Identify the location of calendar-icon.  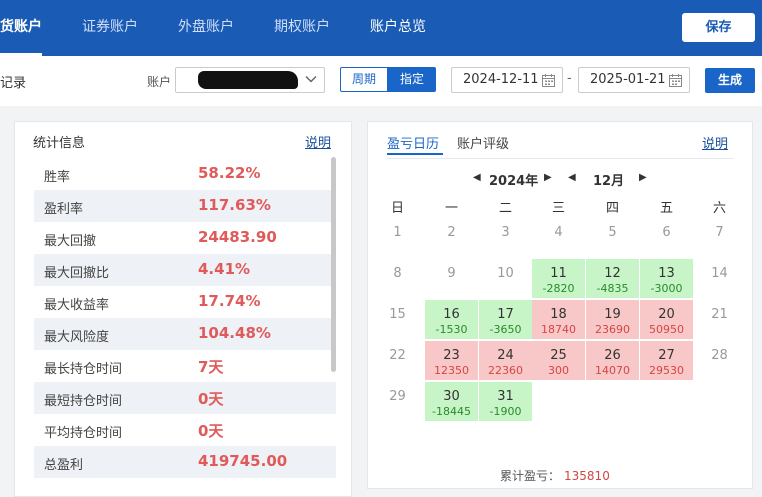
(548, 80).